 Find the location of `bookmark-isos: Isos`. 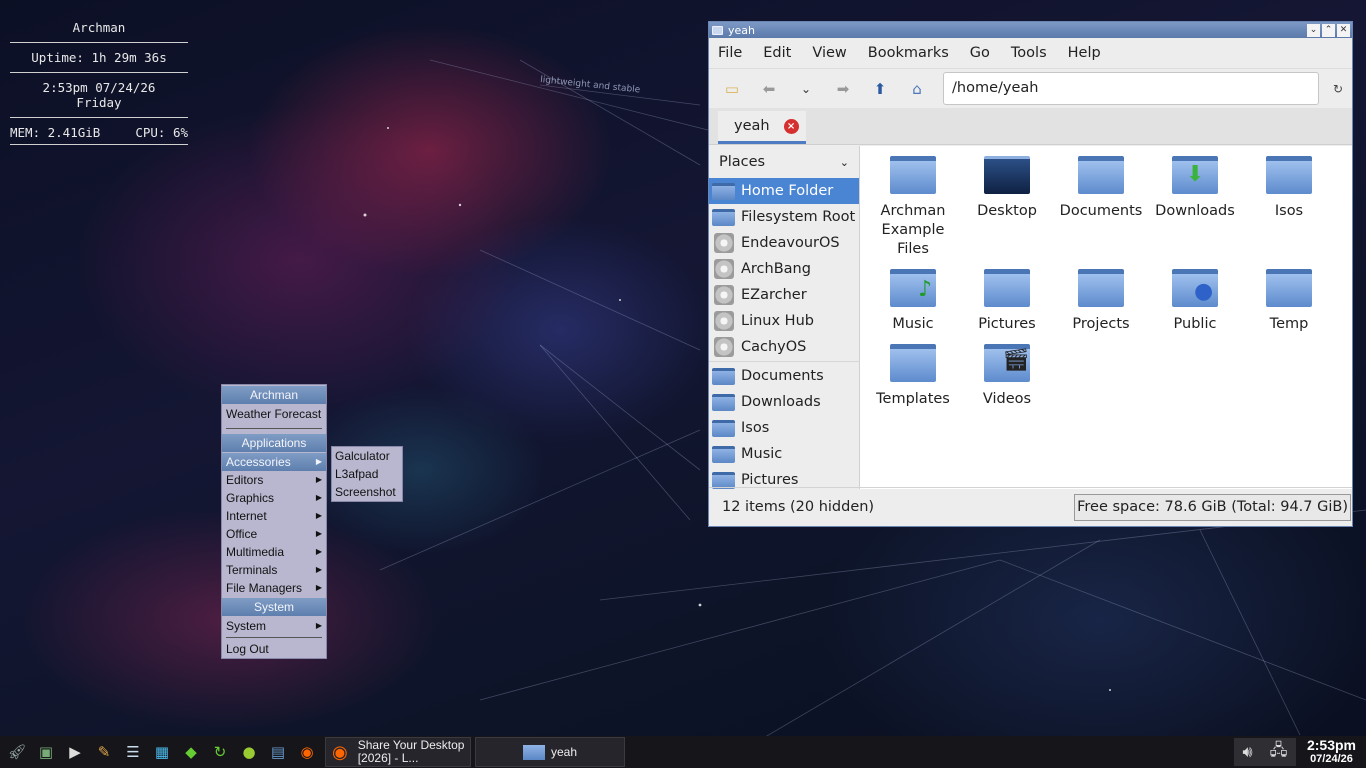

bookmark-isos: Isos is located at coordinates (784, 428).